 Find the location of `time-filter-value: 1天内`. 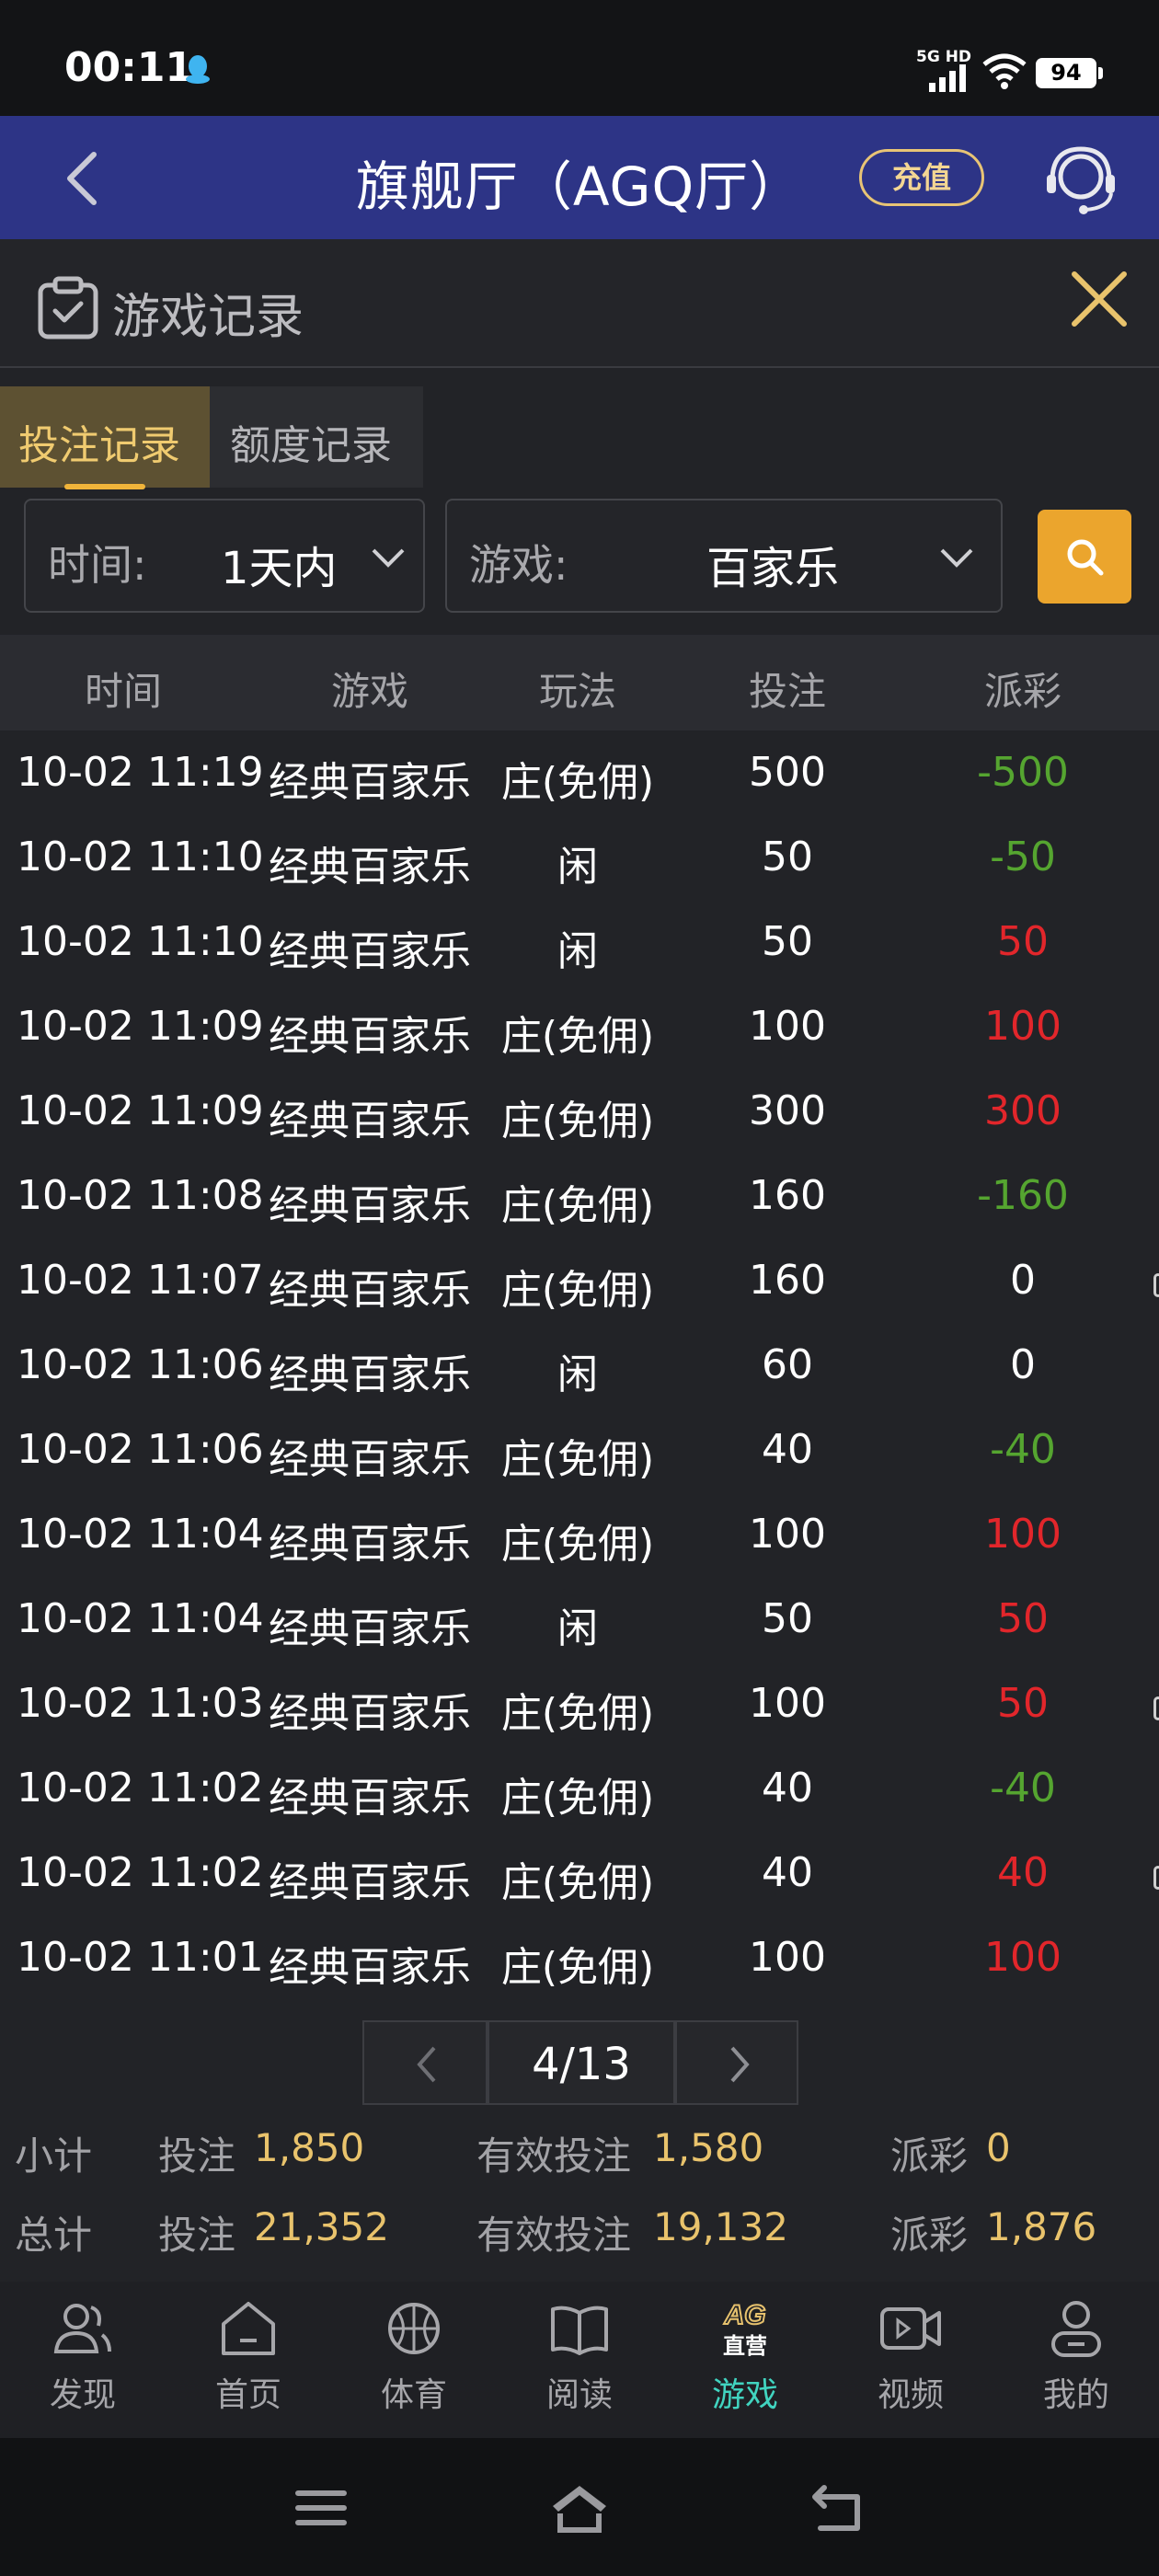

time-filter-value: 1天内 is located at coordinates (279, 568).